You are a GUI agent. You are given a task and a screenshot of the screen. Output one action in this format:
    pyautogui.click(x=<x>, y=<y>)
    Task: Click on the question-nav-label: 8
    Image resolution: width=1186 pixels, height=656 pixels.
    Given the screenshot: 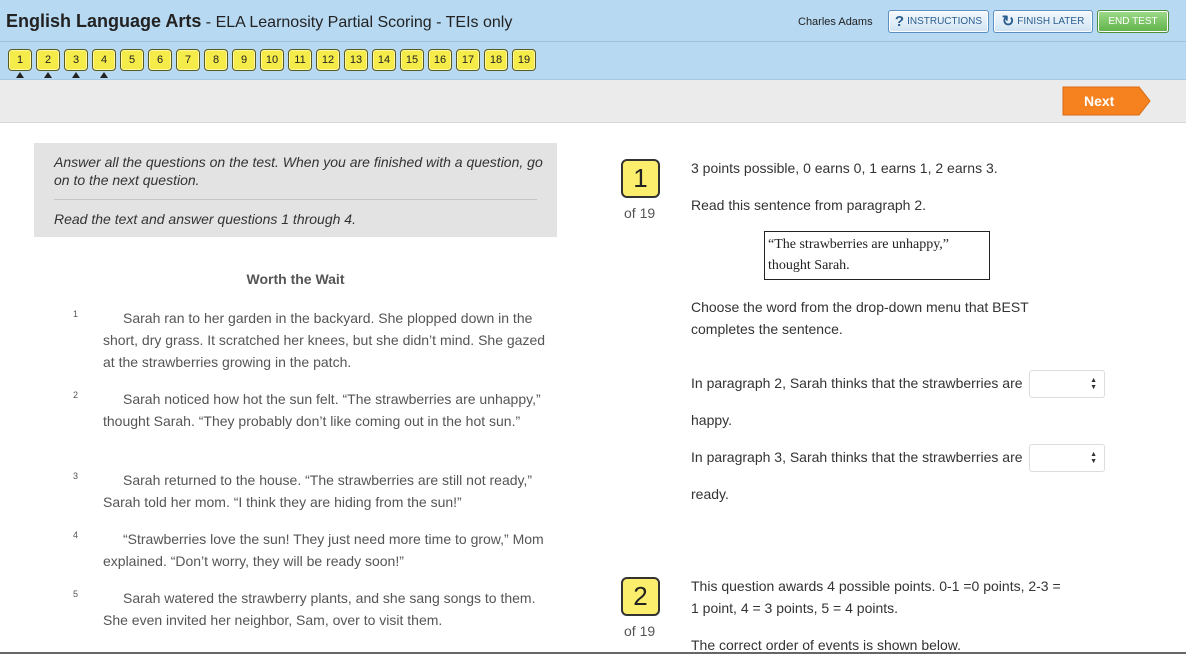 What is the action you would take?
    pyautogui.click(x=216, y=60)
    